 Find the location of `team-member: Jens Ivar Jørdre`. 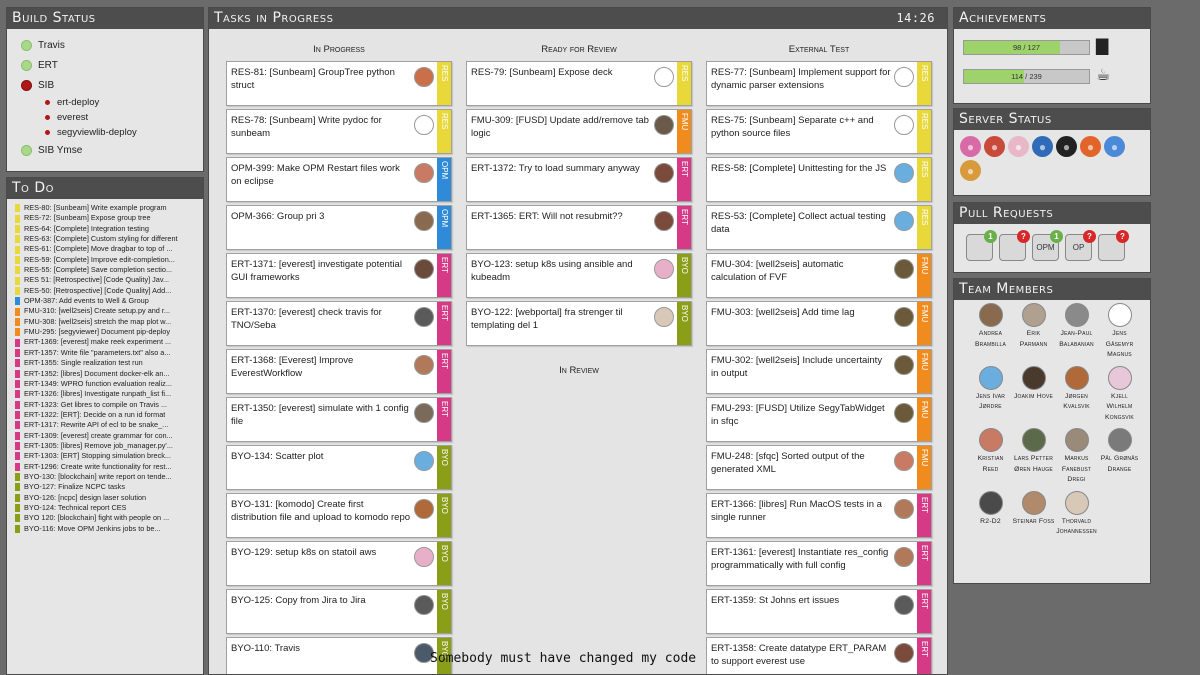

team-member: Jens Ivar Jørdre is located at coordinates (990, 394).